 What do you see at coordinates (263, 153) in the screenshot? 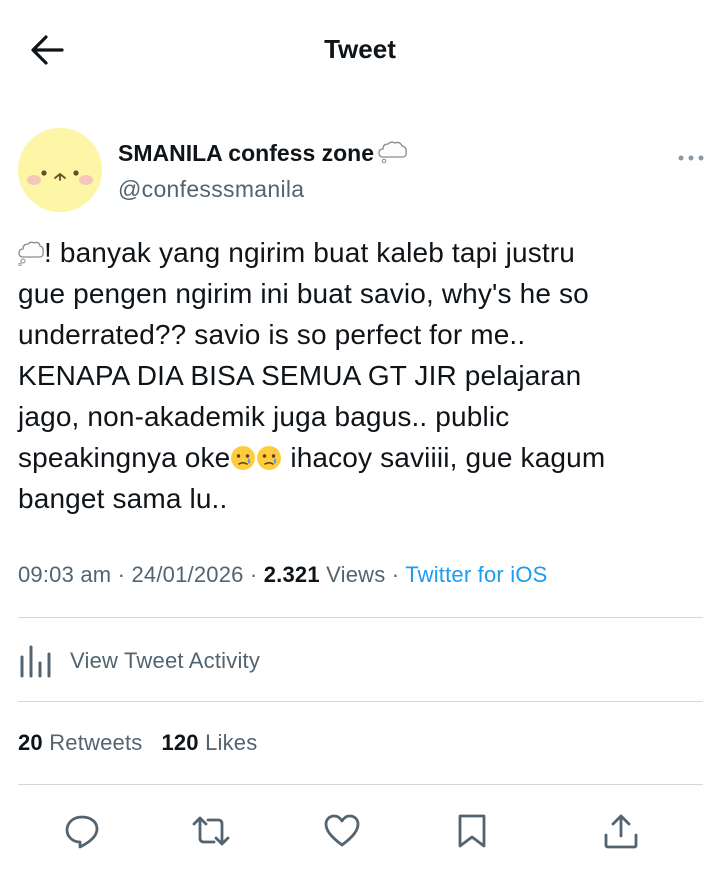
I see `display-name: SMANILA confess zone` at bounding box center [263, 153].